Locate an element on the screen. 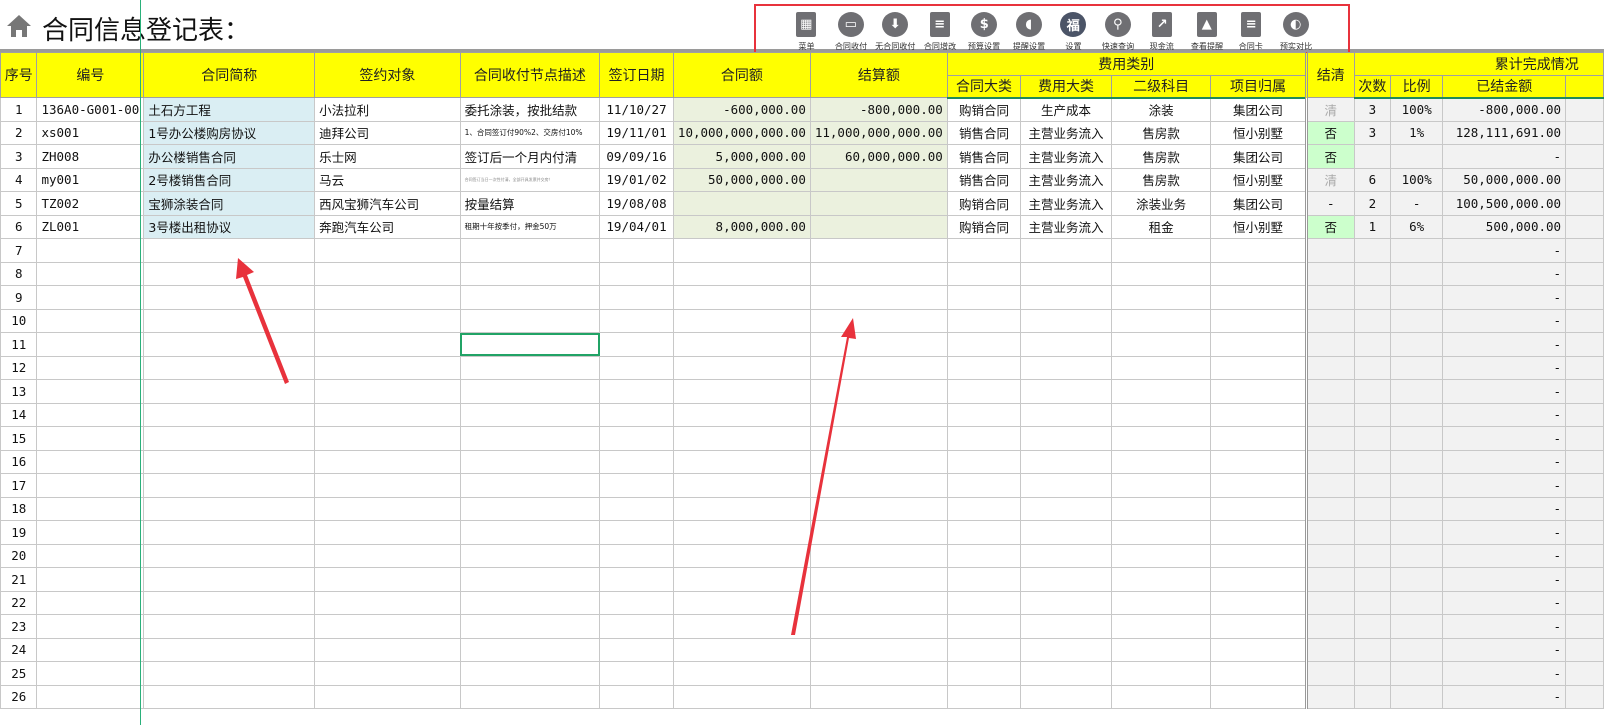 This screenshot has width=1604, height=725. cell-cleared is located at coordinates (1329, 579).